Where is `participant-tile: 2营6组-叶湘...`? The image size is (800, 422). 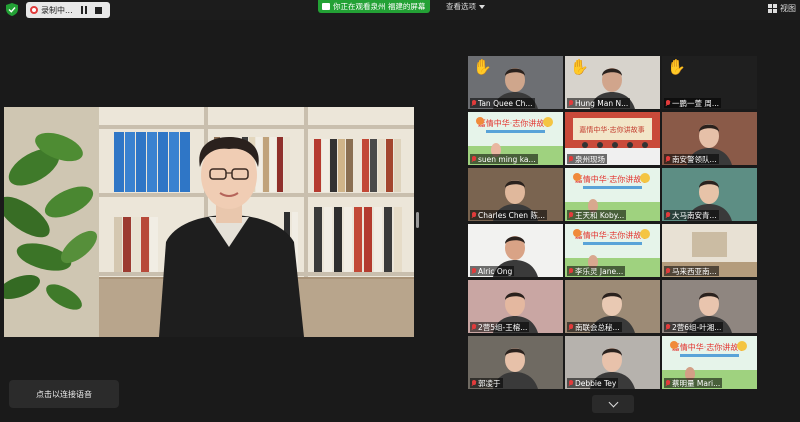
participant-tile: 2营6组-叶湘... is located at coordinates (709, 306).